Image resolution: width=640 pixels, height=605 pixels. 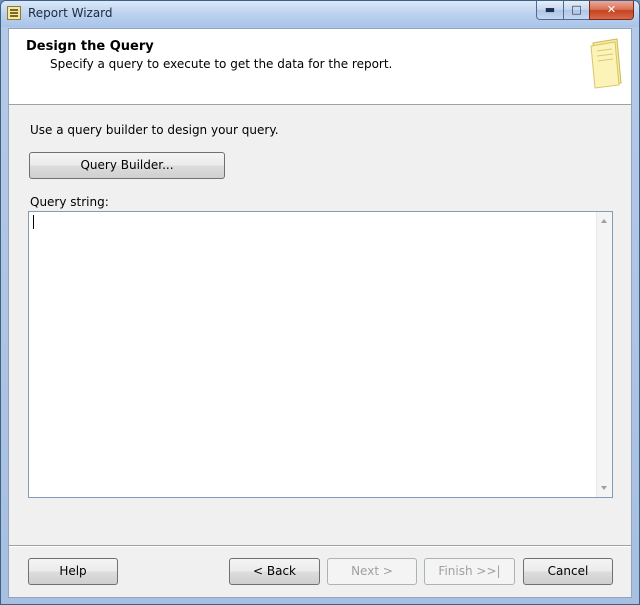 I want to click on report-wizard-app-icon, so click(x=14, y=13).